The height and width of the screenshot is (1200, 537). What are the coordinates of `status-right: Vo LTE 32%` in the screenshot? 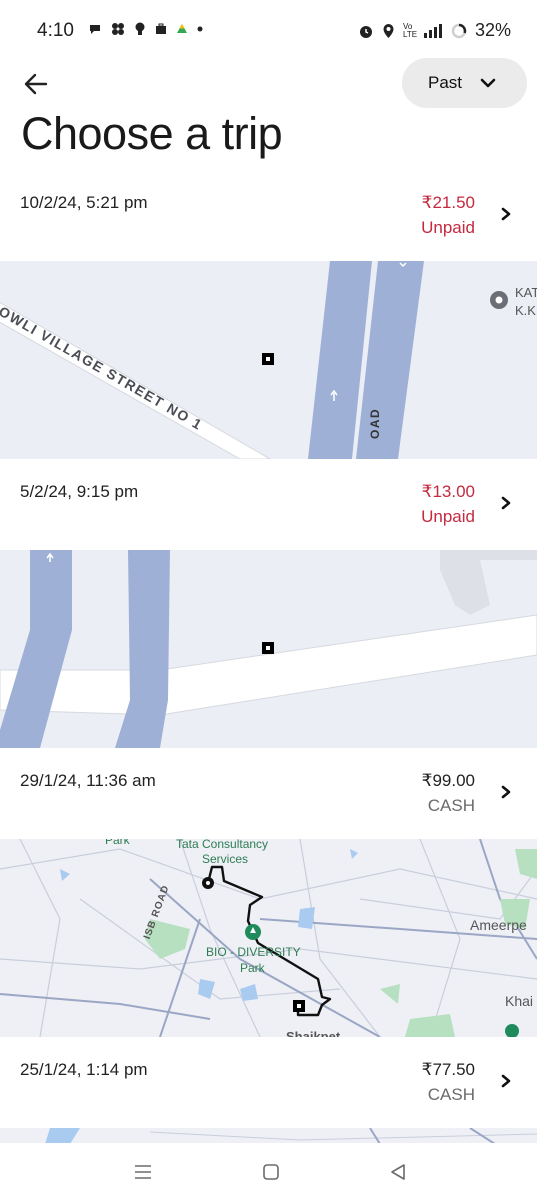 It's located at (434, 30).